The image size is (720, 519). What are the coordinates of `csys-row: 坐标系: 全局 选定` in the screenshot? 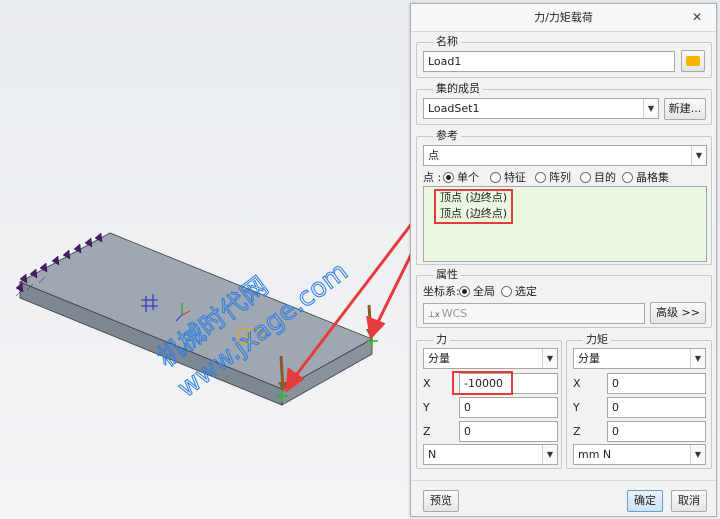 It's located at (523, 292).